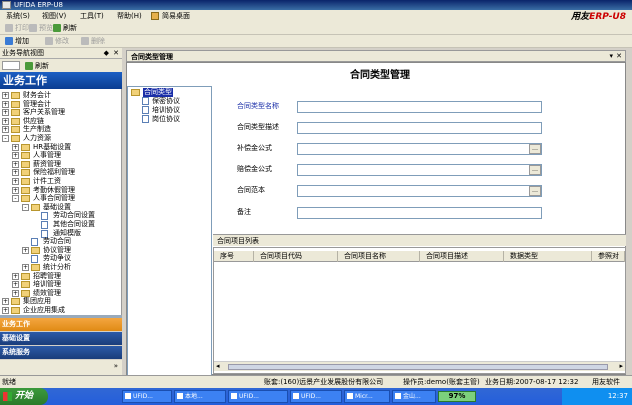 This screenshot has height=405, width=632. What do you see at coordinates (379, 256) in the screenshot?
I see `grid-column-header: 合同项目名称` at bounding box center [379, 256].